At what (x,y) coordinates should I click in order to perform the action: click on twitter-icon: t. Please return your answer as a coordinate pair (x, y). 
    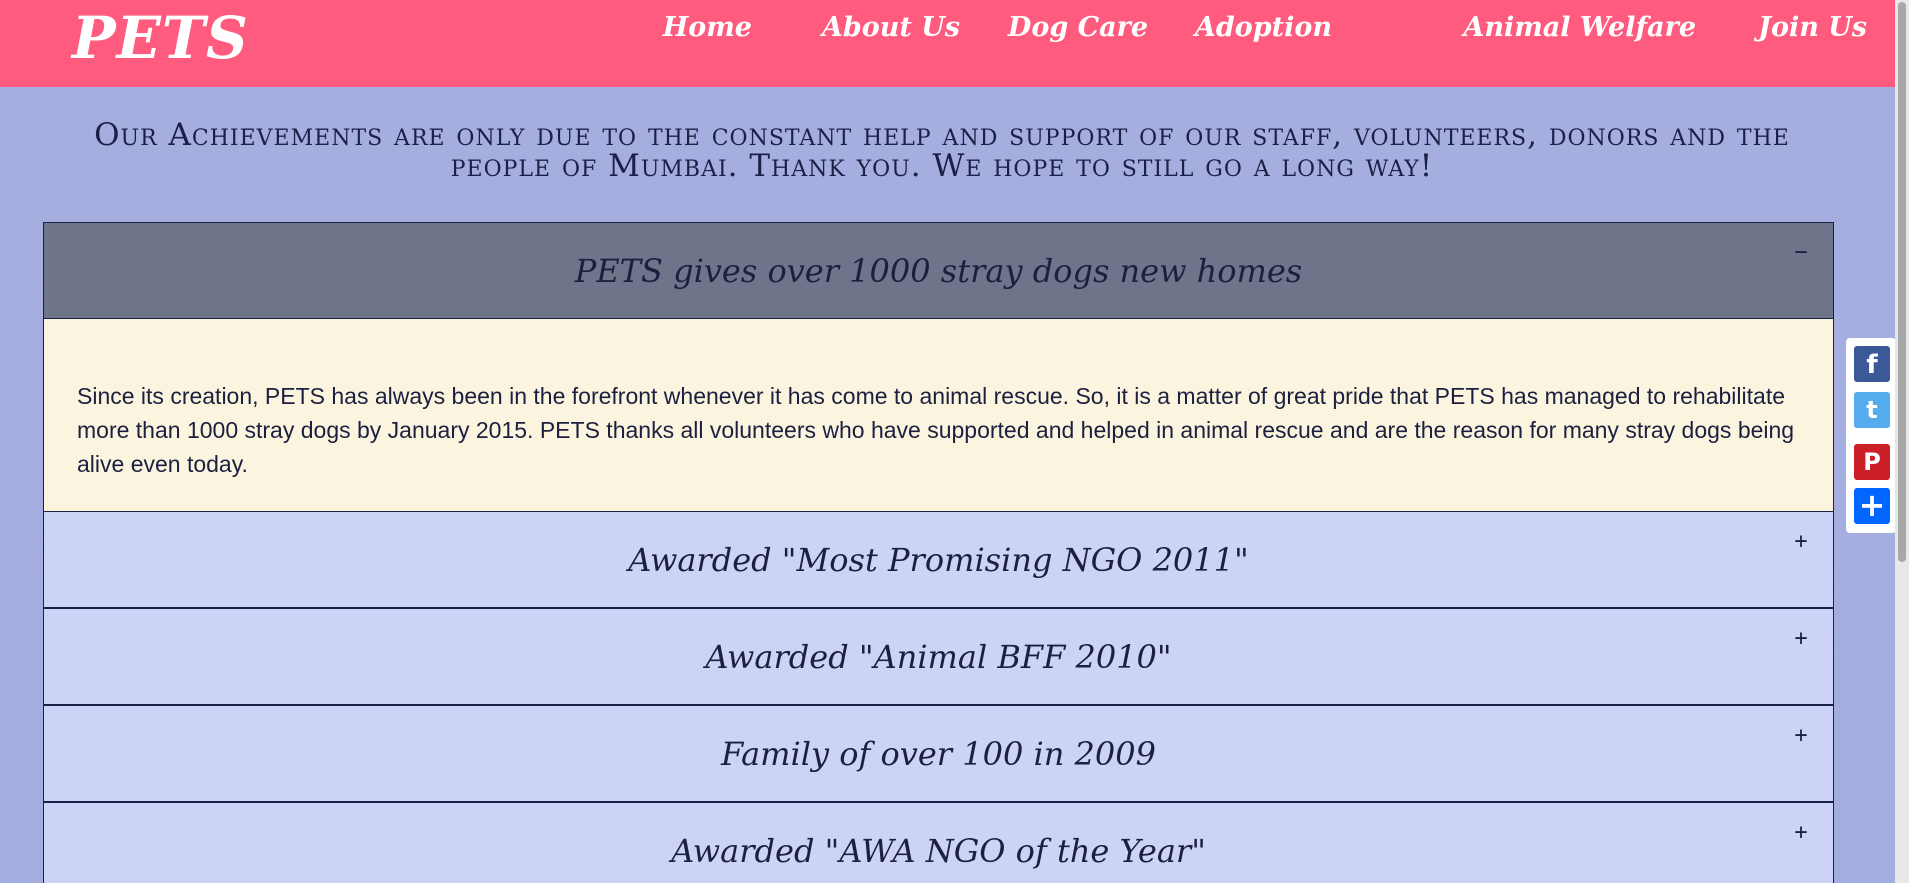
    Looking at the image, I should click on (1872, 410).